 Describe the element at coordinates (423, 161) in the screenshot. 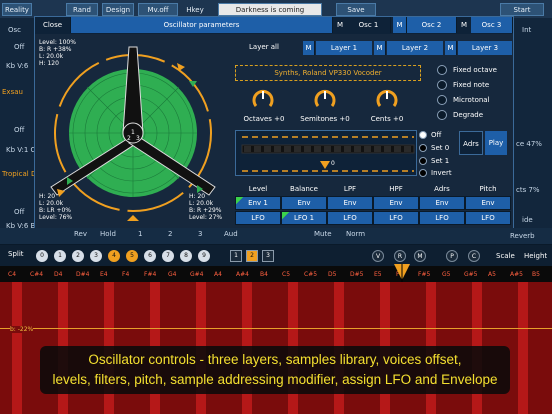

I see `seq-set1-radio` at that location.